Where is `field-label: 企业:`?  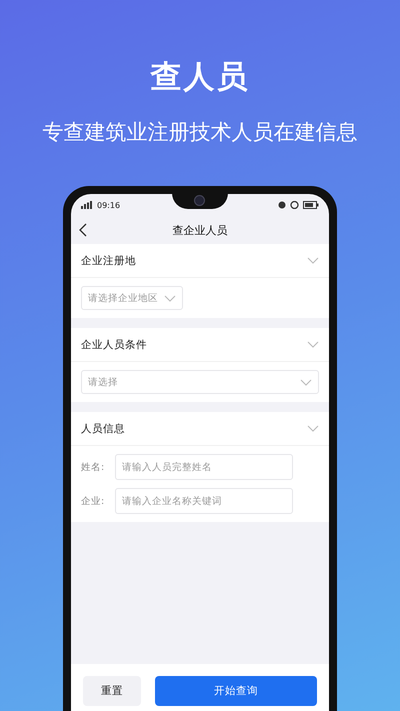
field-label: 企业: is located at coordinates (93, 501).